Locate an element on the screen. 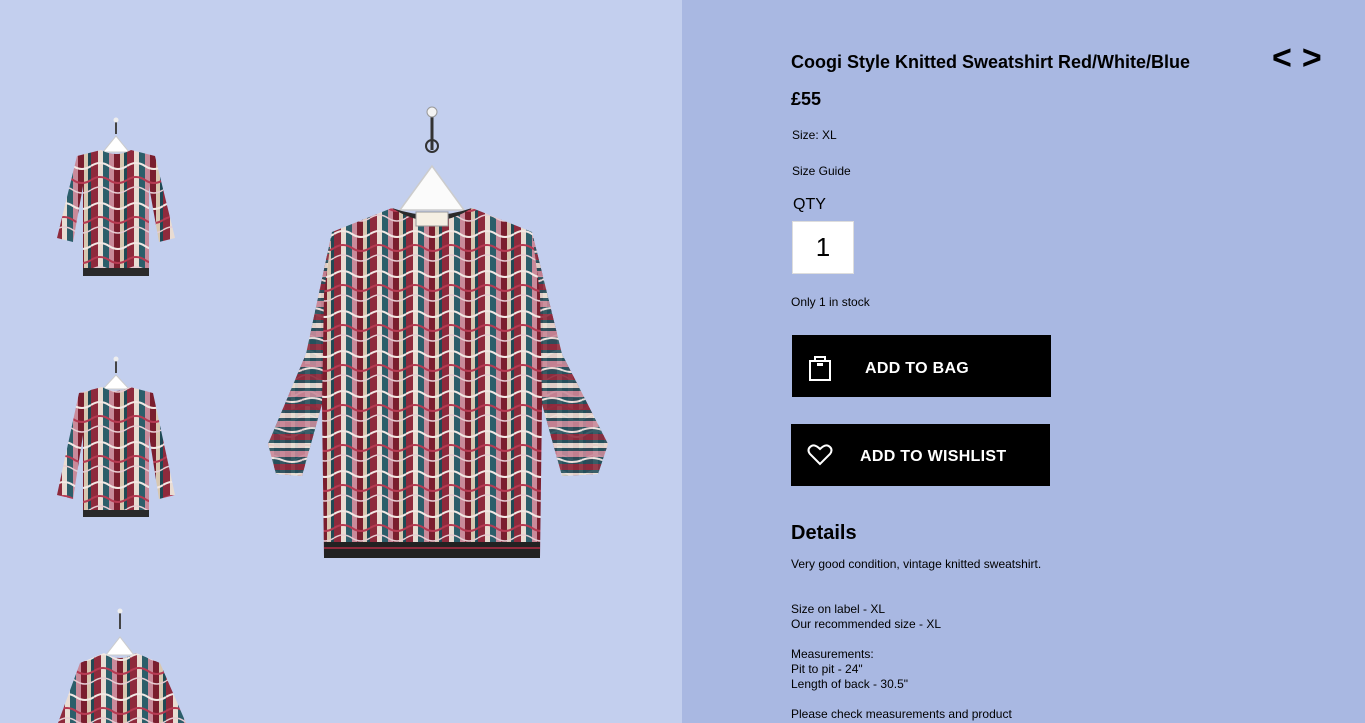  heart-icon is located at coordinates (820, 456).